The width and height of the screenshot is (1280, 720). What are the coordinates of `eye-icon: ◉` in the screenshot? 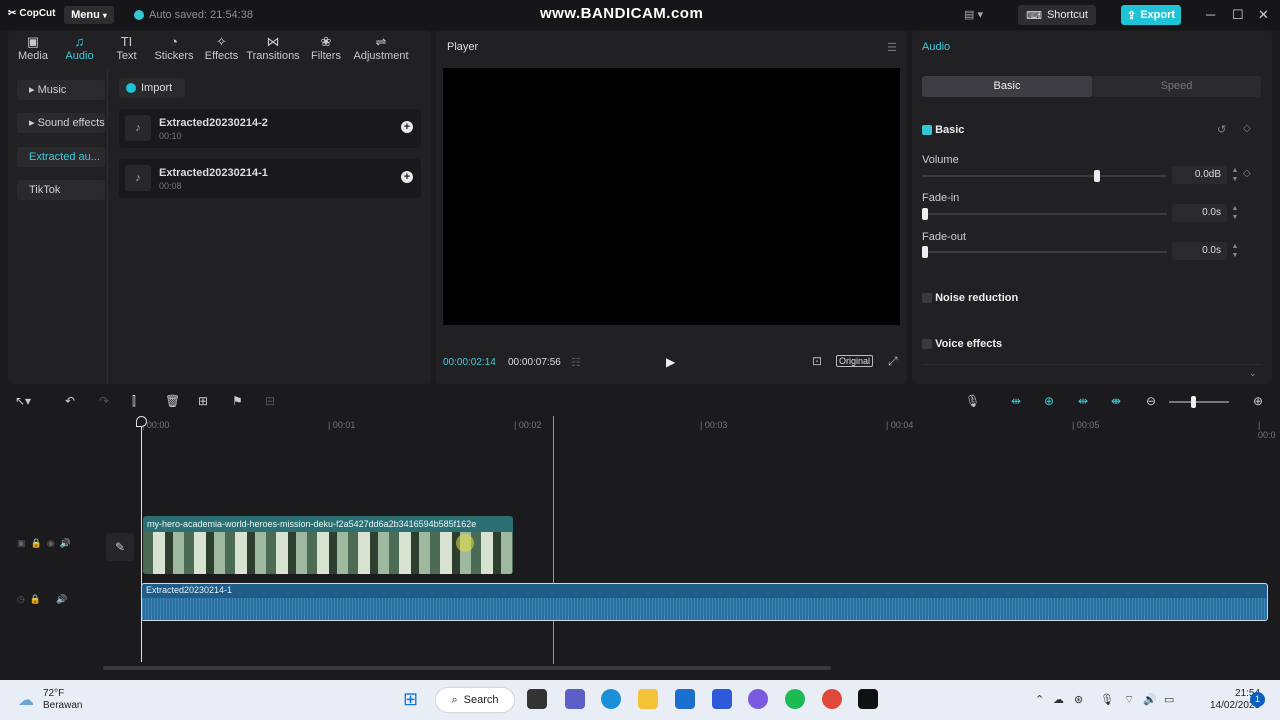 It's located at (51, 543).